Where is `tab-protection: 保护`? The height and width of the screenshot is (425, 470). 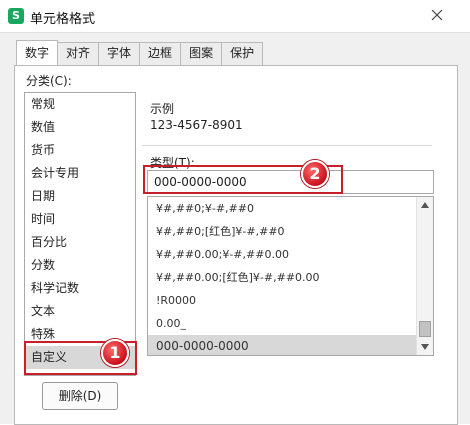
tab-protection: 保护 is located at coordinates (242, 53).